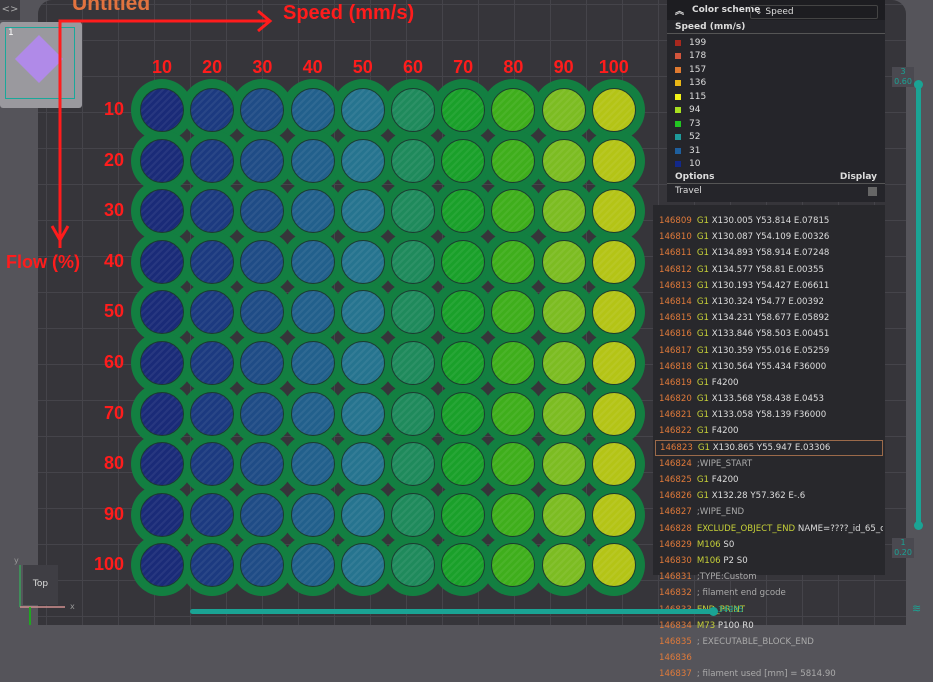  What do you see at coordinates (769, 480) in the screenshot?
I see `gcode-line: 146825 G1 F4200` at bounding box center [769, 480].